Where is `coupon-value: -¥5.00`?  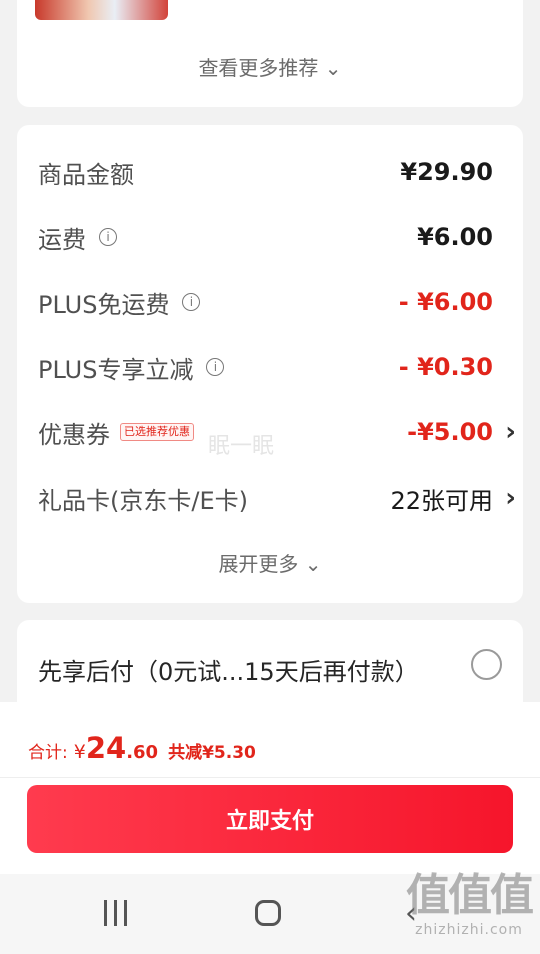 coupon-value: -¥5.00 is located at coordinates (450, 432).